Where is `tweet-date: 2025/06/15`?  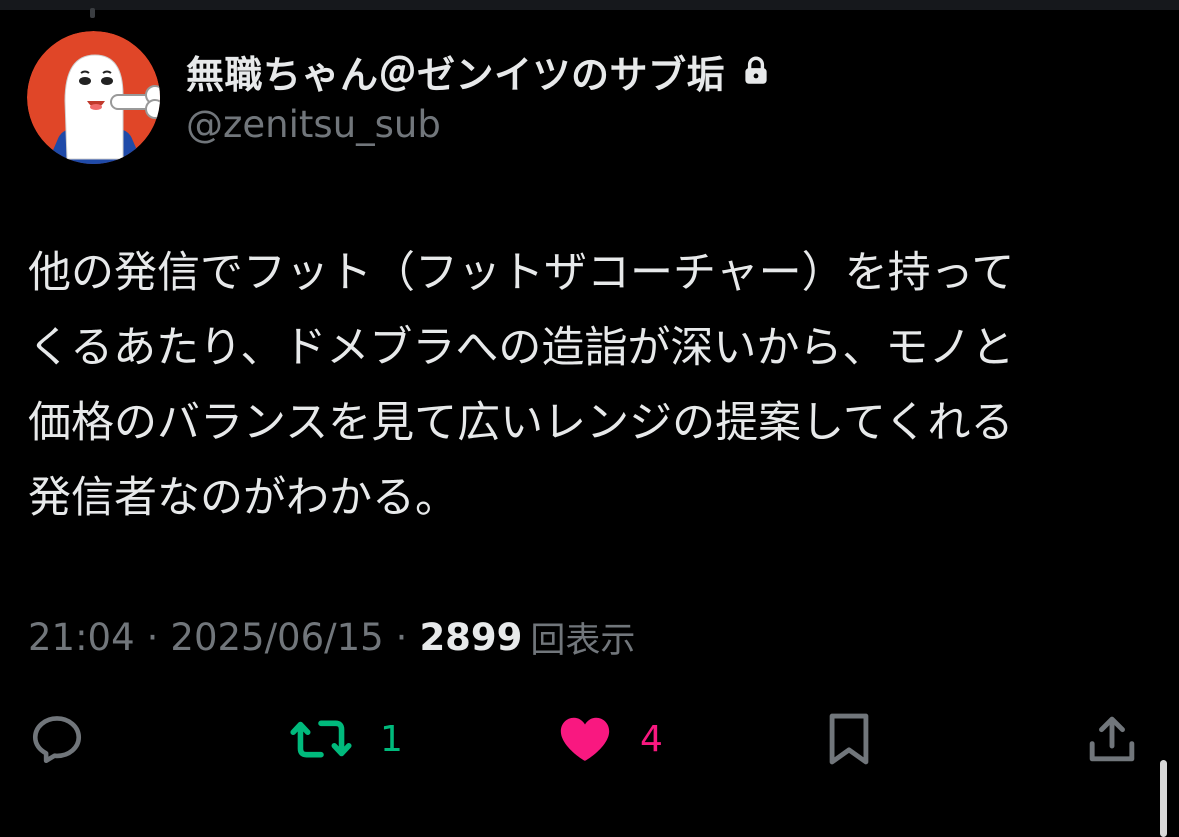 tweet-date: 2025/06/15 is located at coordinates (276, 637).